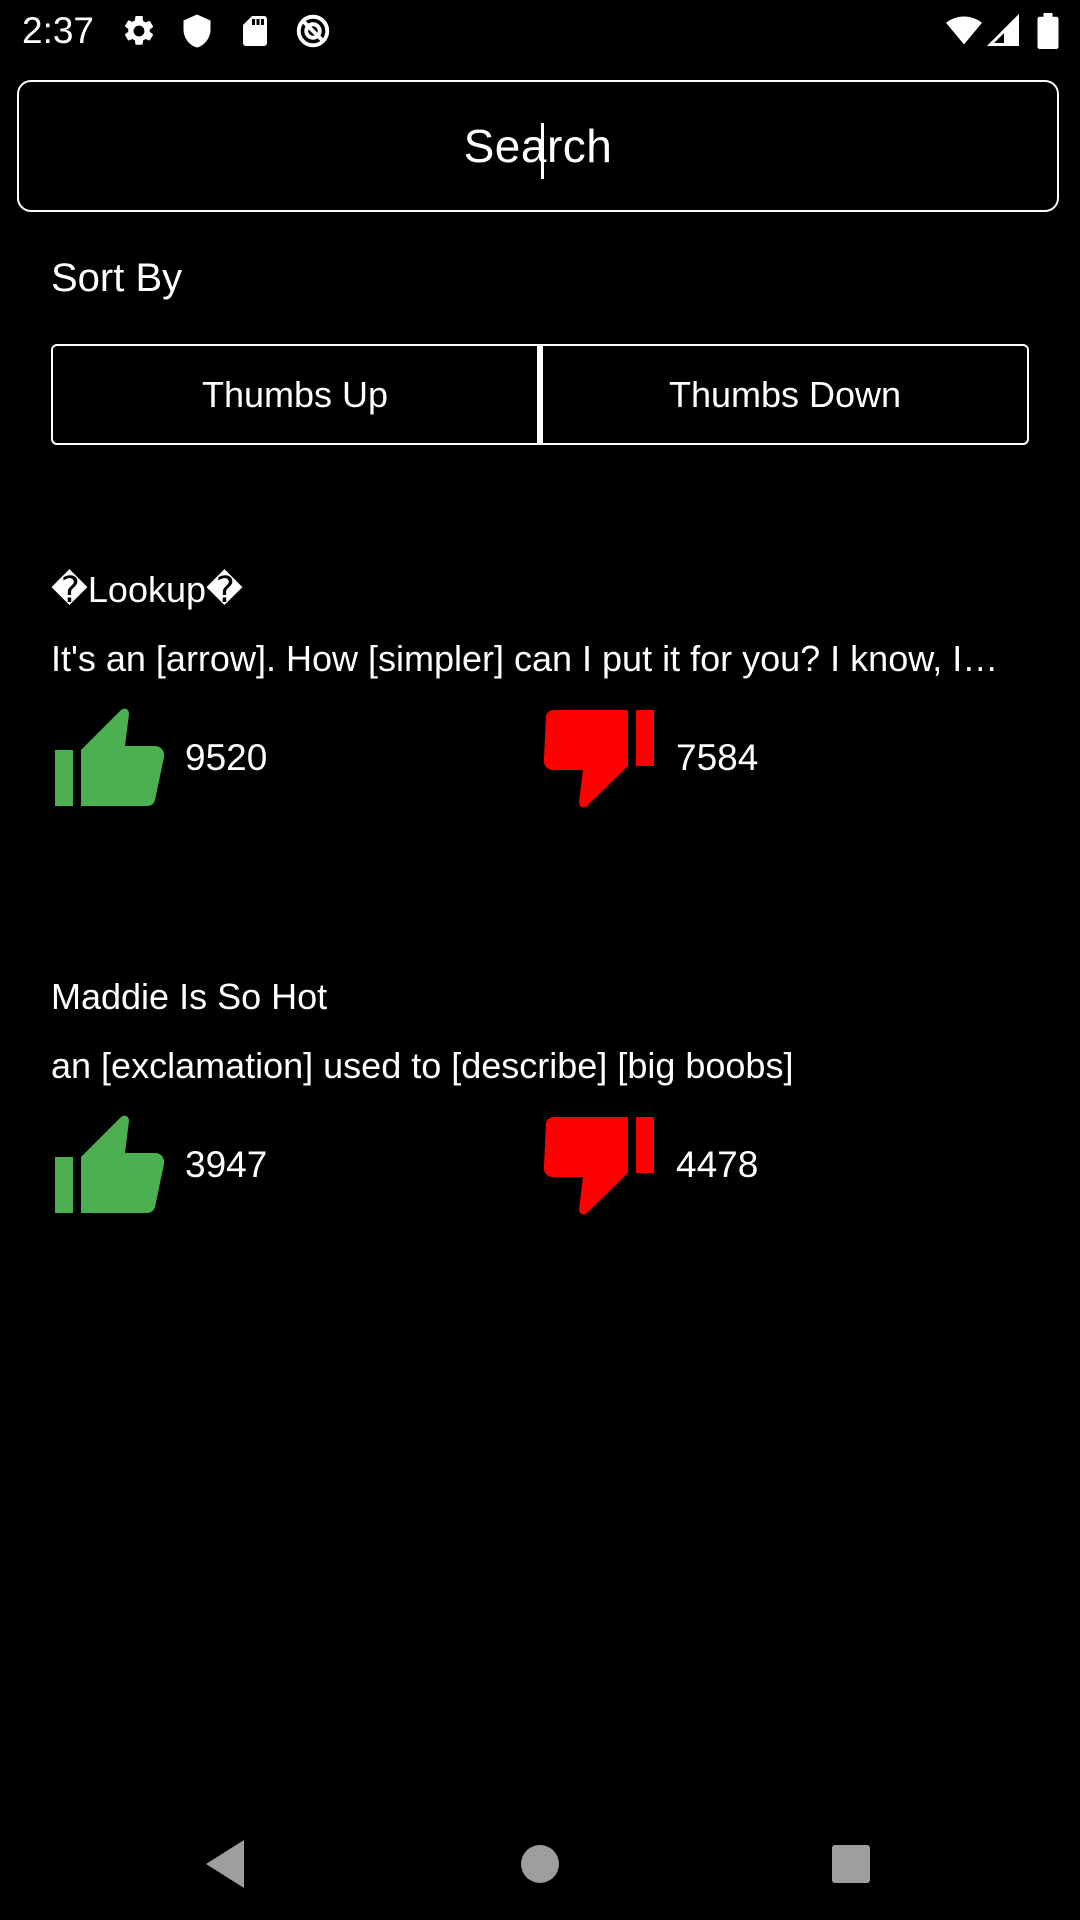  I want to click on thumbs-up-button: 9520, so click(160, 758).